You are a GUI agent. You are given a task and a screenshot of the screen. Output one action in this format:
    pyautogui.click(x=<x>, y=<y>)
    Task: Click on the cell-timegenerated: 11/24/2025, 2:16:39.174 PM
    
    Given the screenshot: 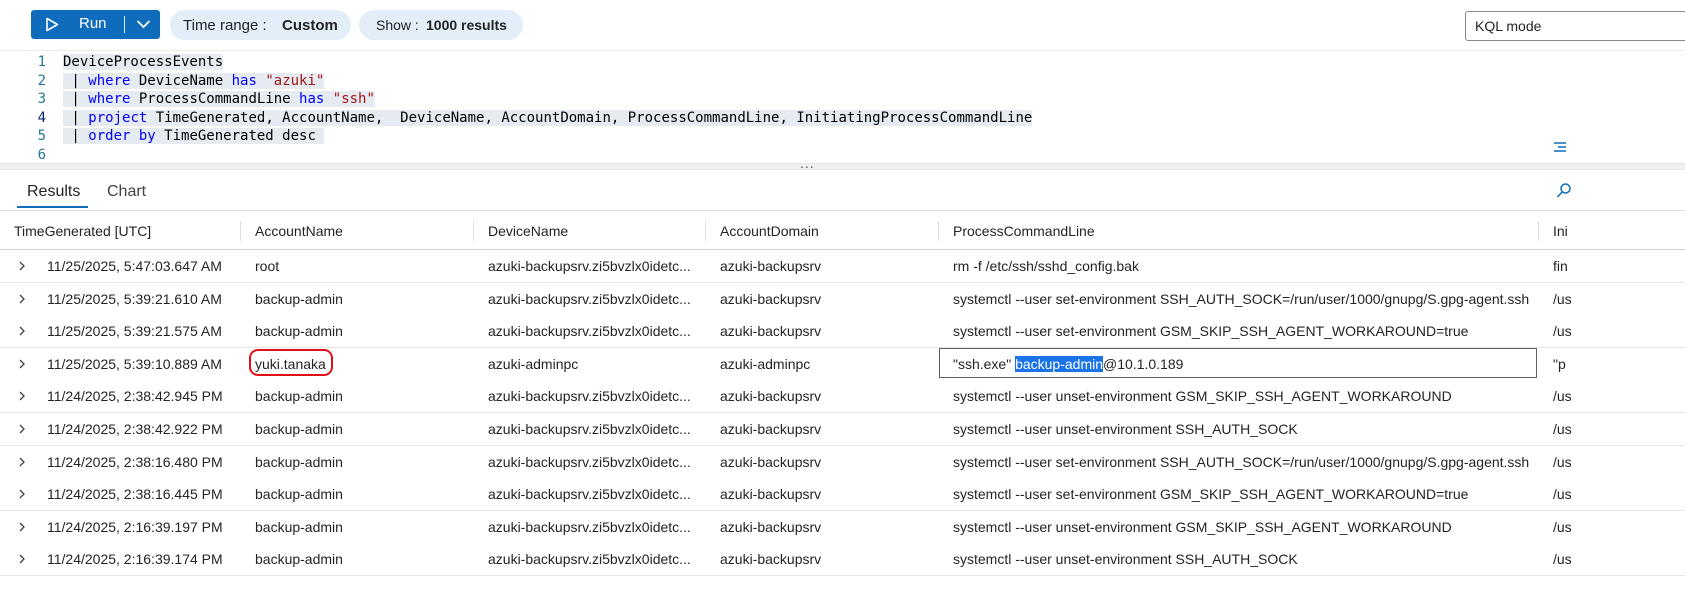 What is the action you would take?
    pyautogui.click(x=142, y=559)
    